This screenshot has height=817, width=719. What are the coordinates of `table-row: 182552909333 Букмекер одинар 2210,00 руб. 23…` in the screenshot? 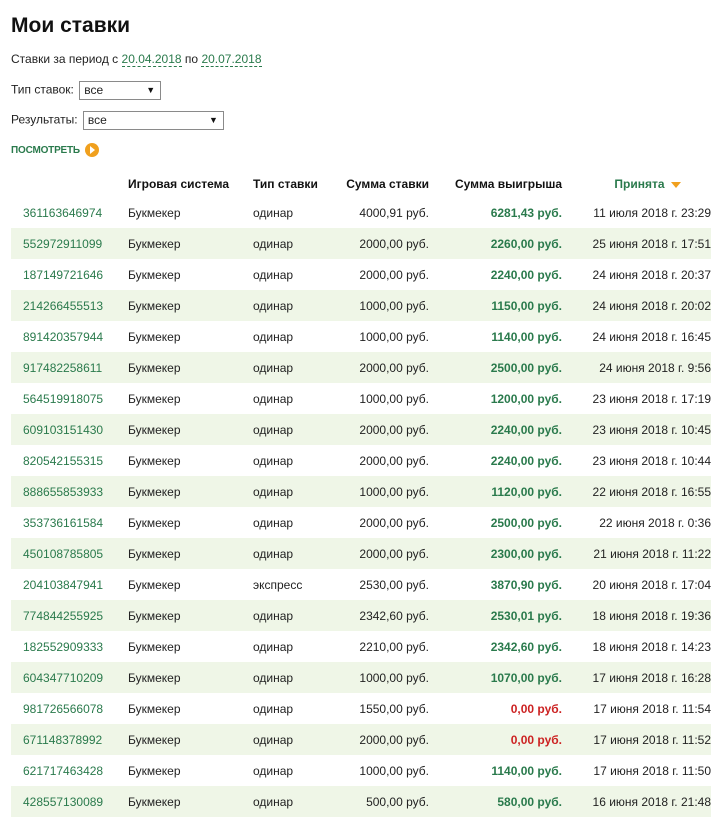 It's located at (361, 646).